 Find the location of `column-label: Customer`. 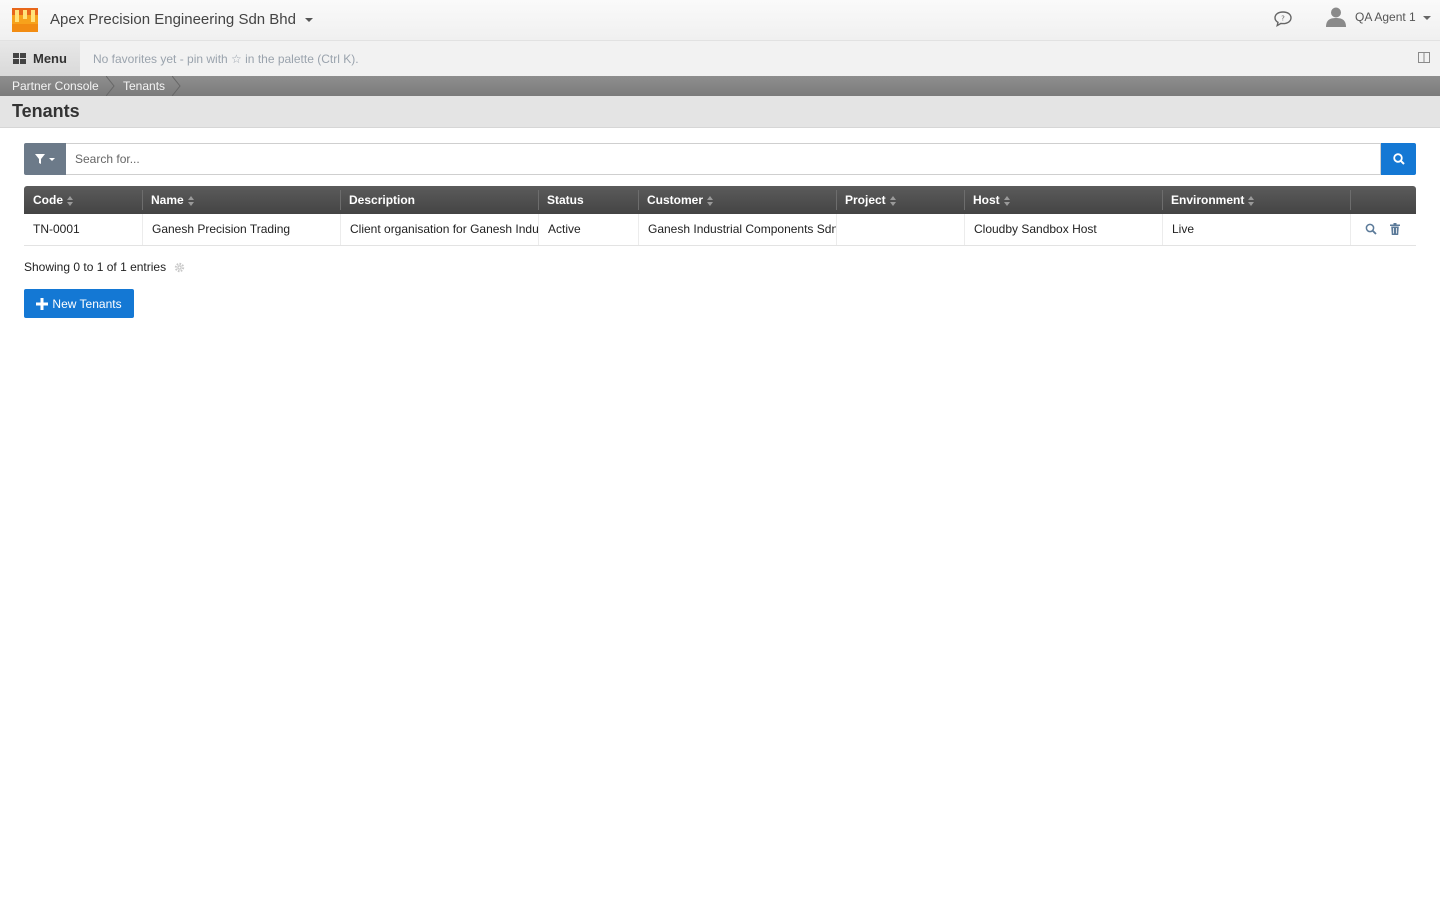

column-label: Customer is located at coordinates (675, 200).